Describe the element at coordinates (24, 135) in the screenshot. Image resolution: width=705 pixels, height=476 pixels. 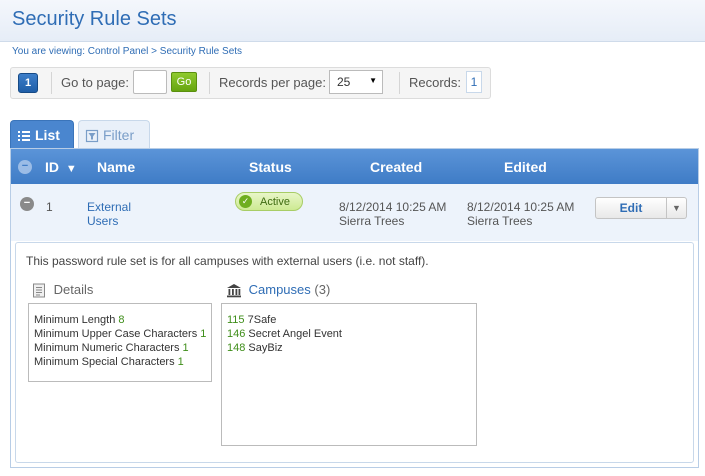
I see `list-icon` at that location.